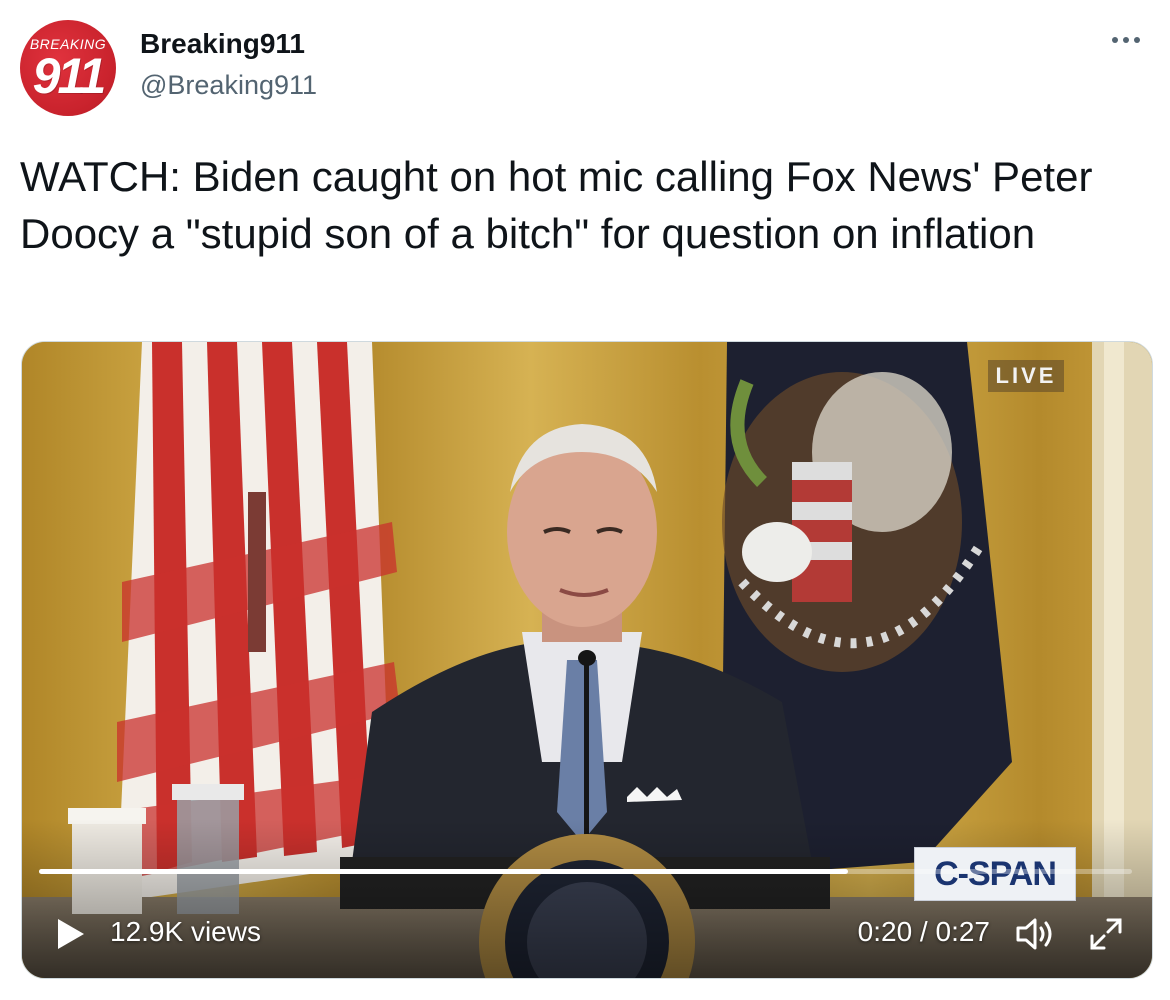 This screenshot has height=1000, width=1170. Describe the element at coordinates (1026, 376) in the screenshot. I see `live-badge: LIVE` at that location.